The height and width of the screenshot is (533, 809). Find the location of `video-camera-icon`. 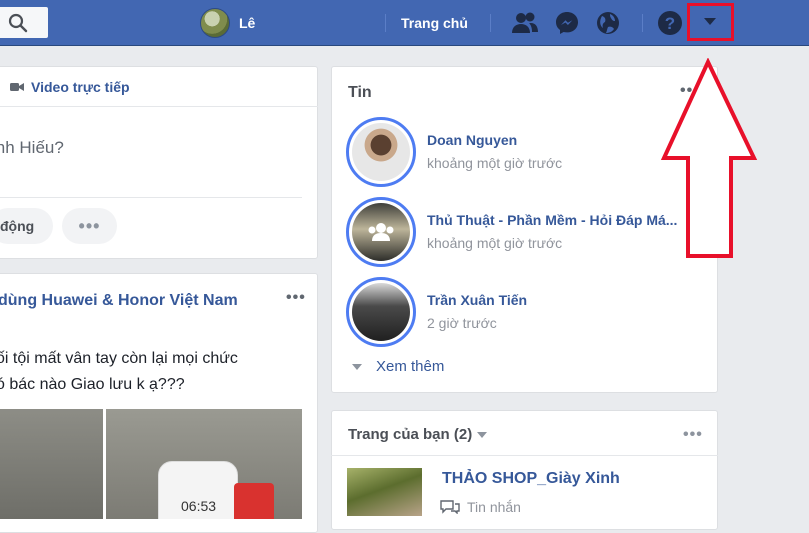

video-camera-icon is located at coordinates (17, 87).